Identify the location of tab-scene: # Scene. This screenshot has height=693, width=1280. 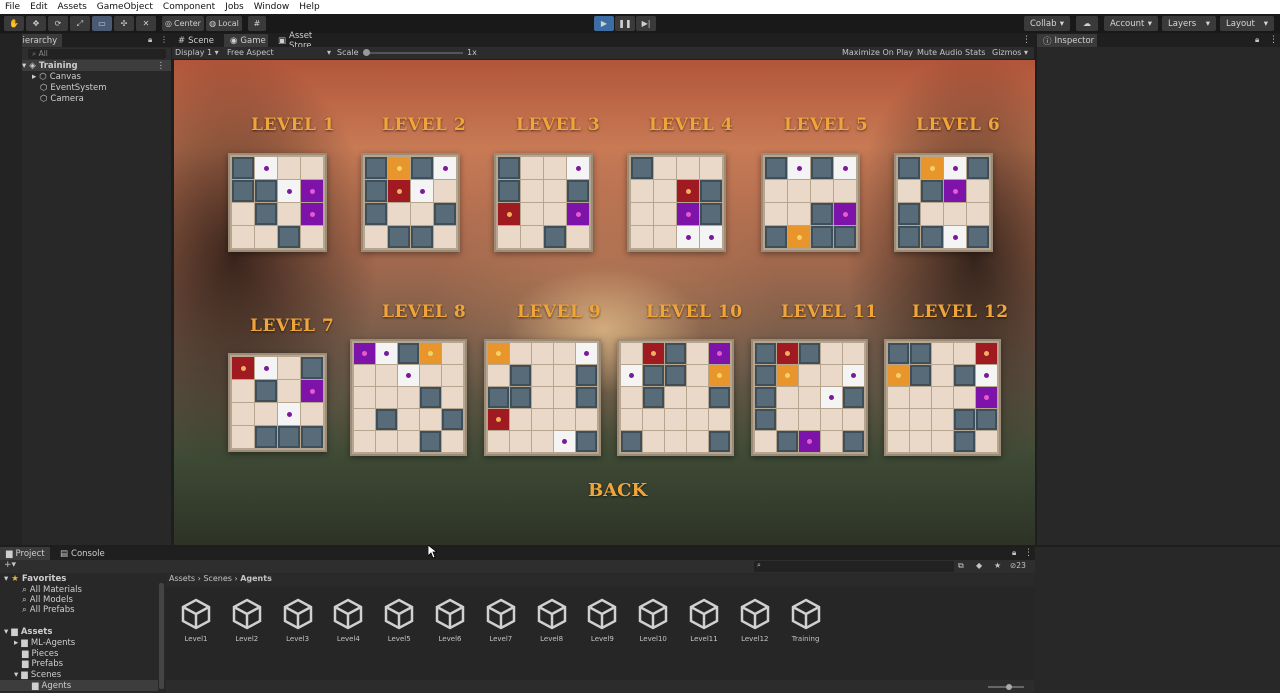
(197, 40).